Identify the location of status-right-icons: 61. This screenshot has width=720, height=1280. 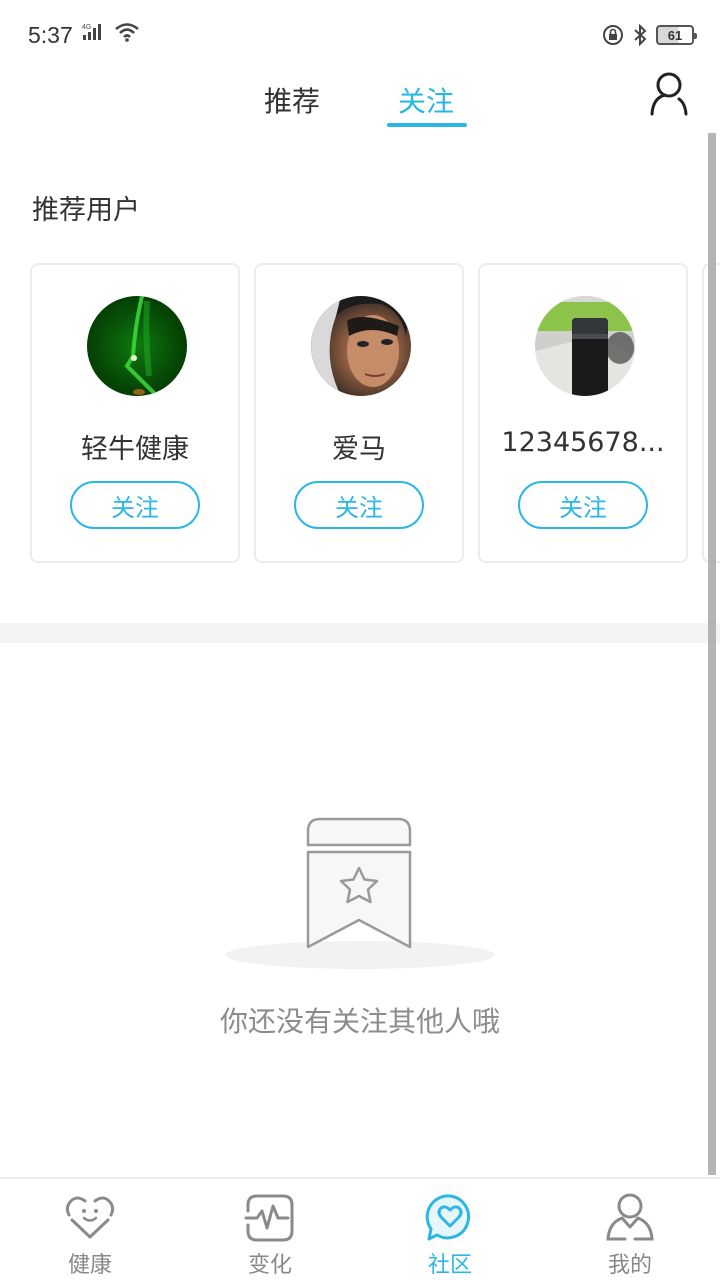
(649, 35).